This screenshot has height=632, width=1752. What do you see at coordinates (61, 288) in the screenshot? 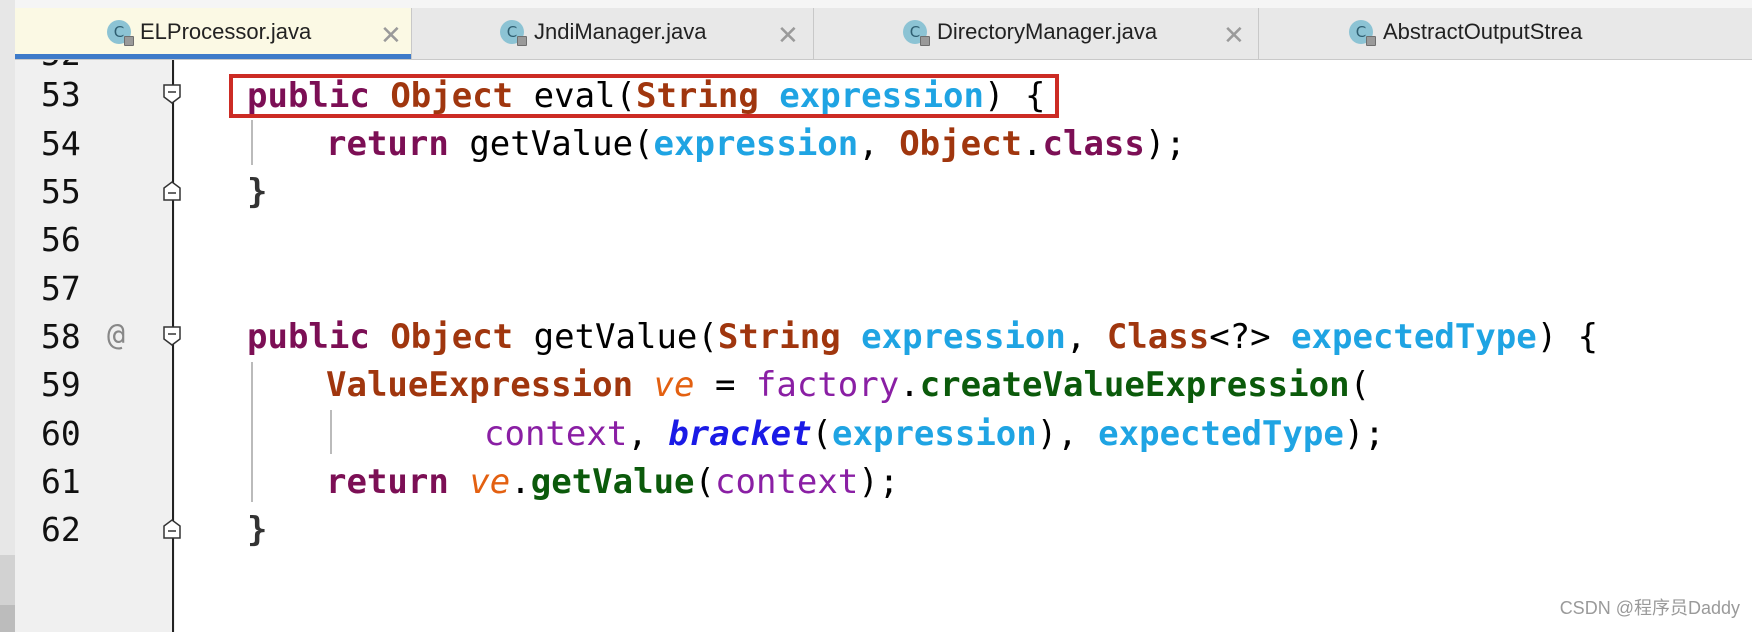
I see `line-number: 57` at bounding box center [61, 288].